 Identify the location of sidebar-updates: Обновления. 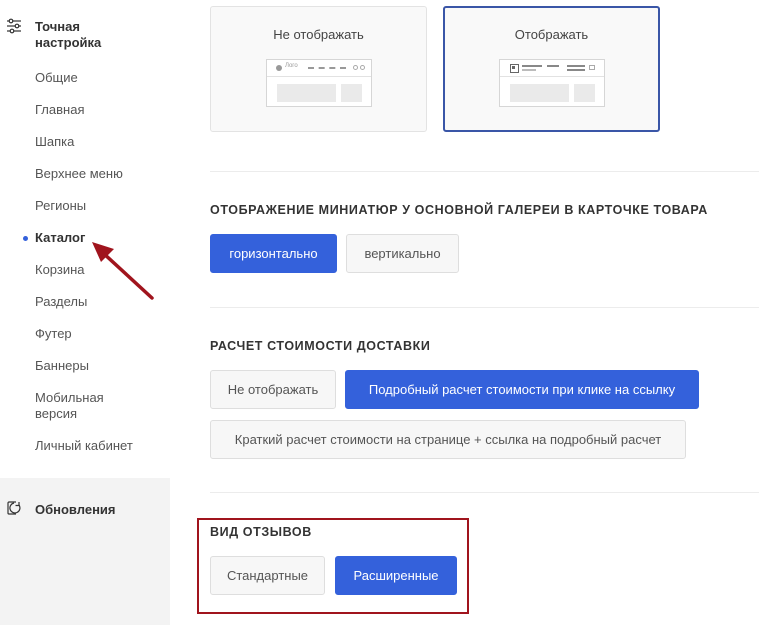
(85, 551).